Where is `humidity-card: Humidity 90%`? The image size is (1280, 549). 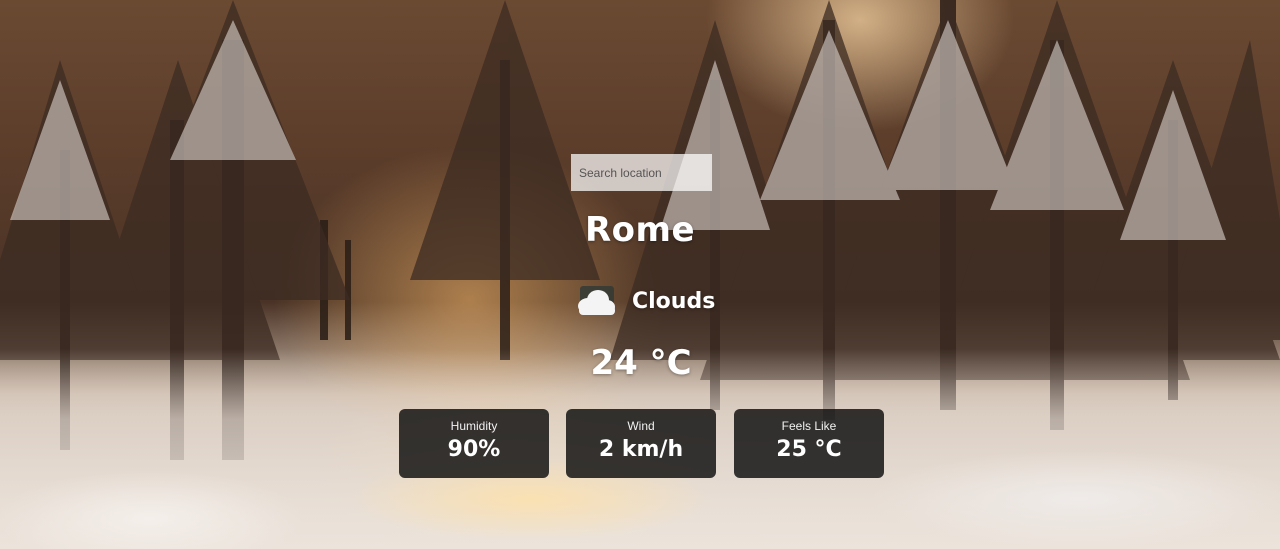 humidity-card: Humidity 90% is located at coordinates (474, 443).